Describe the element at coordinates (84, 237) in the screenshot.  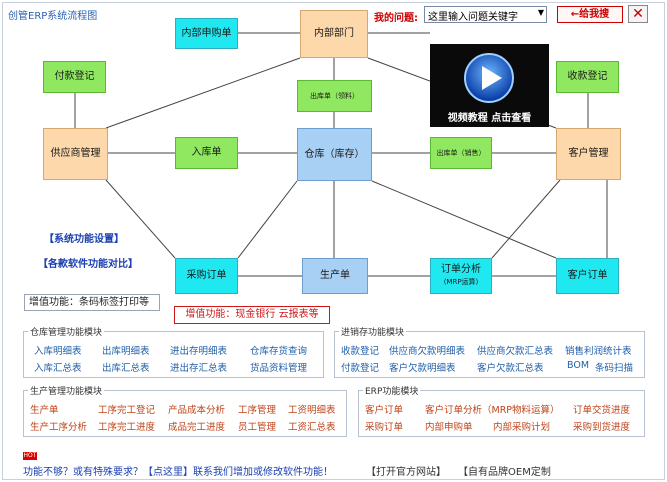
I see `system-settings-link: 【系统功能设置】` at that location.